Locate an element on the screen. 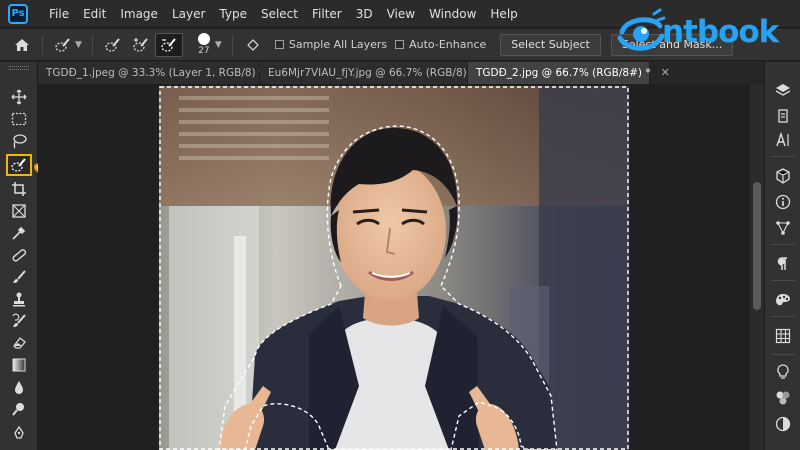  adjustments-panel-button is located at coordinates (783, 424).